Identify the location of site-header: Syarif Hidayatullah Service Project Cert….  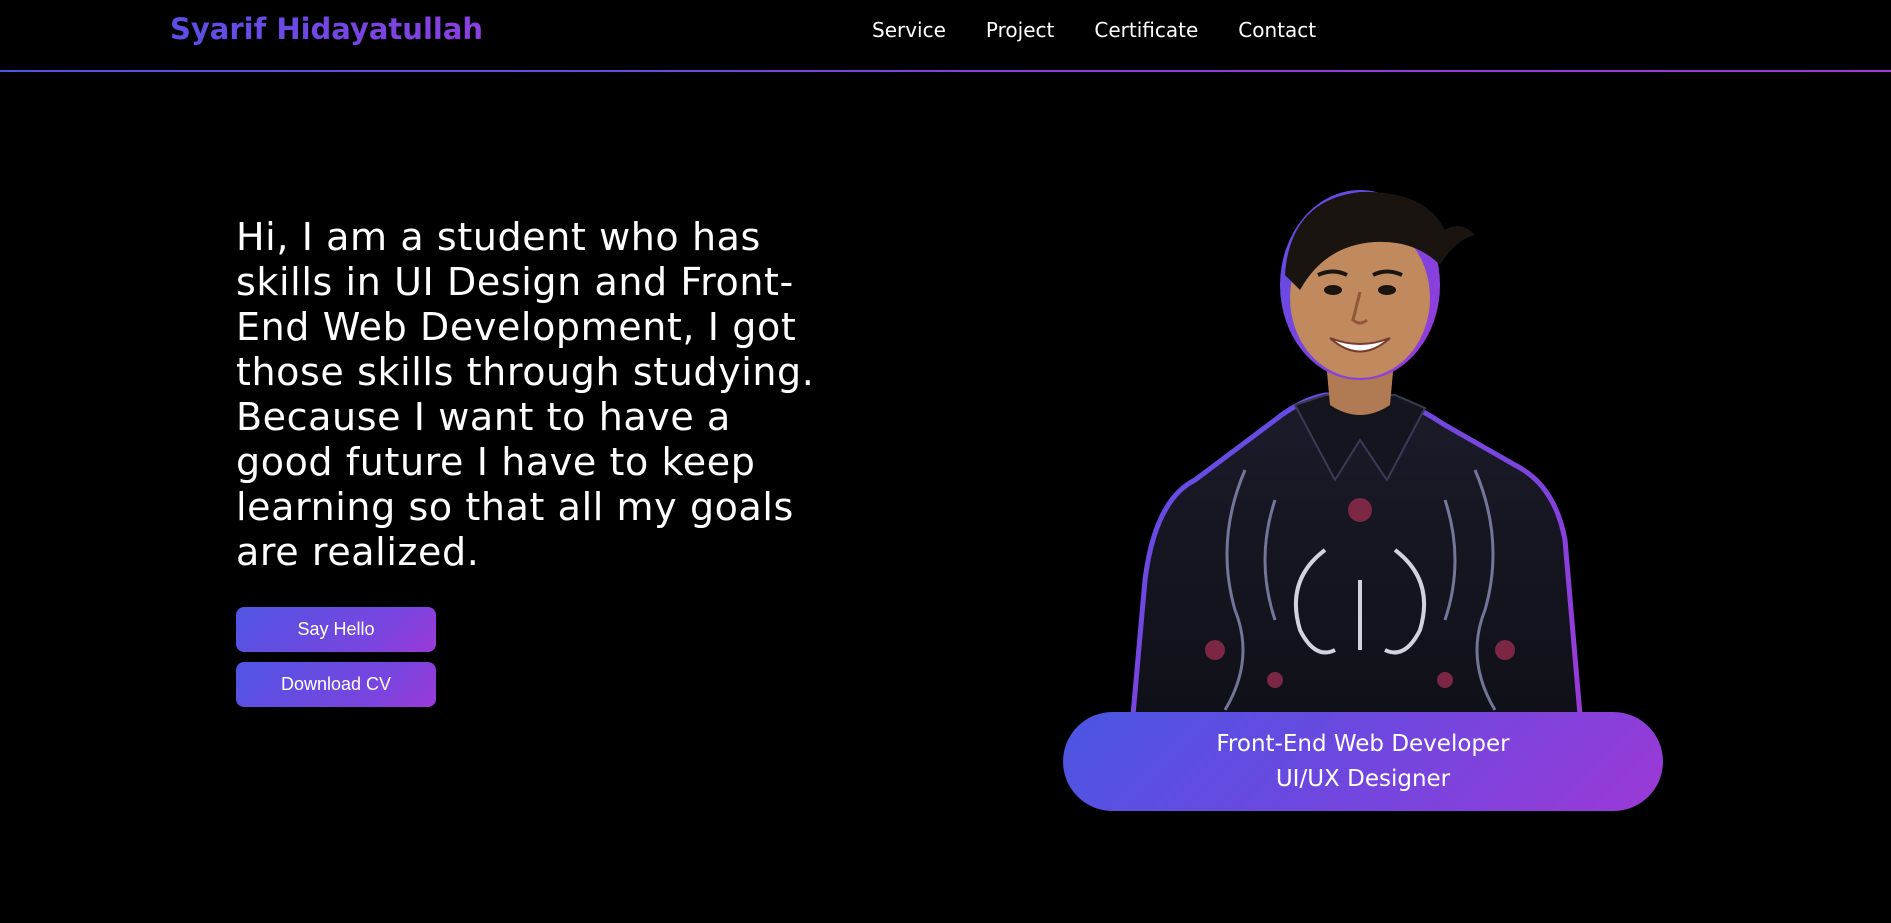
(945, 35).